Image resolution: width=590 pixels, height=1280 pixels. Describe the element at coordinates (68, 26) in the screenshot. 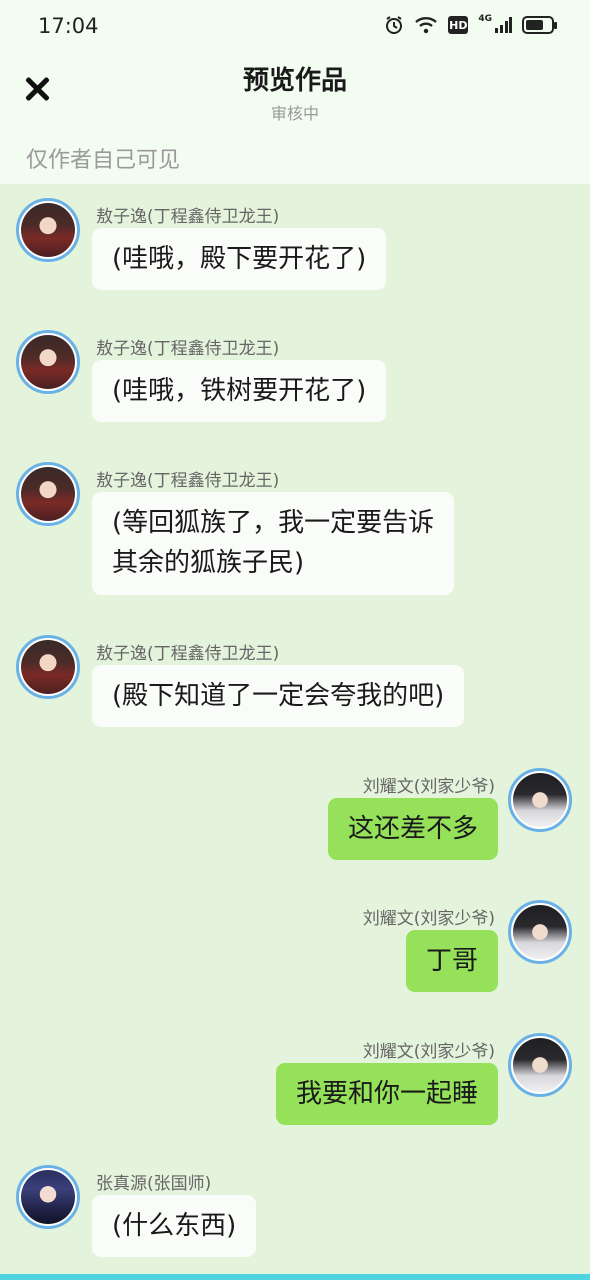

I see `status-time: 17:04` at that location.